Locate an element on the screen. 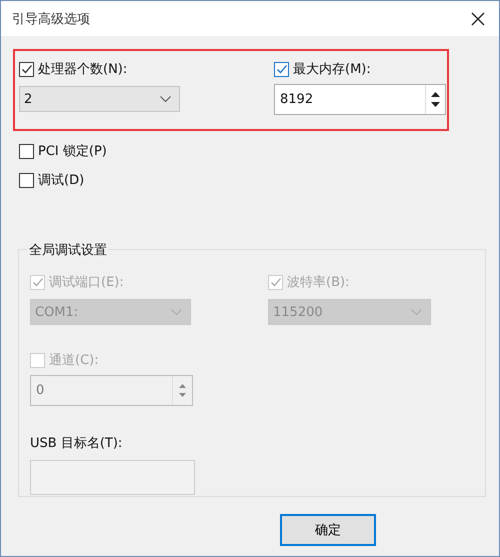  spin-up-icon is located at coordinates (435, 95).